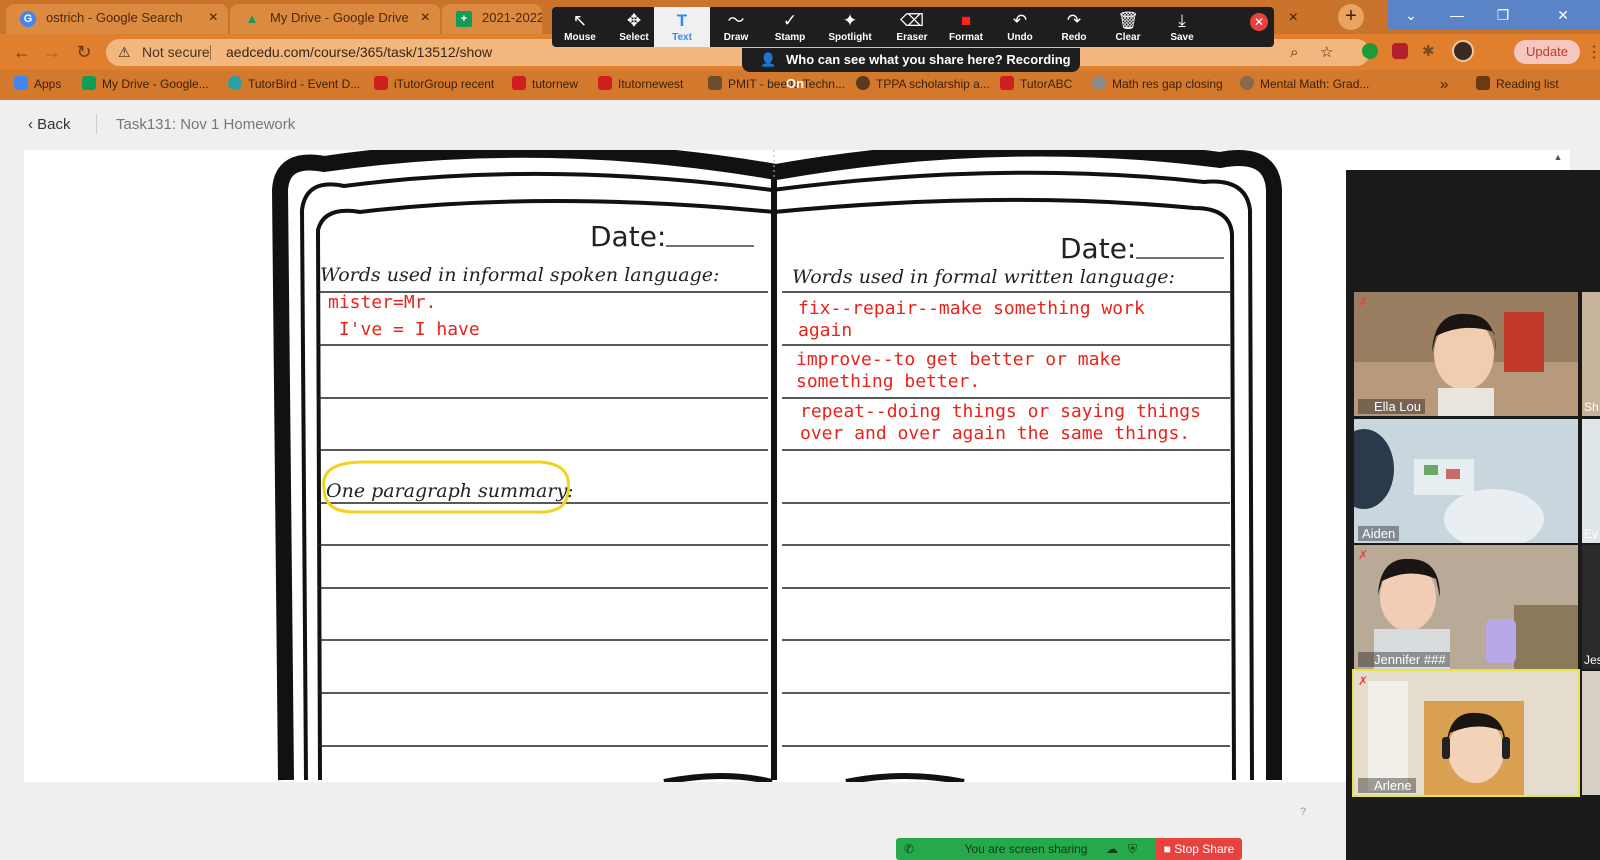 Image resolution: width=1600 pixels, height=860 pixels. Describe the element at coordinates (464, 19) in the screenshot. I see `google-sheets-icon: +` at that location.